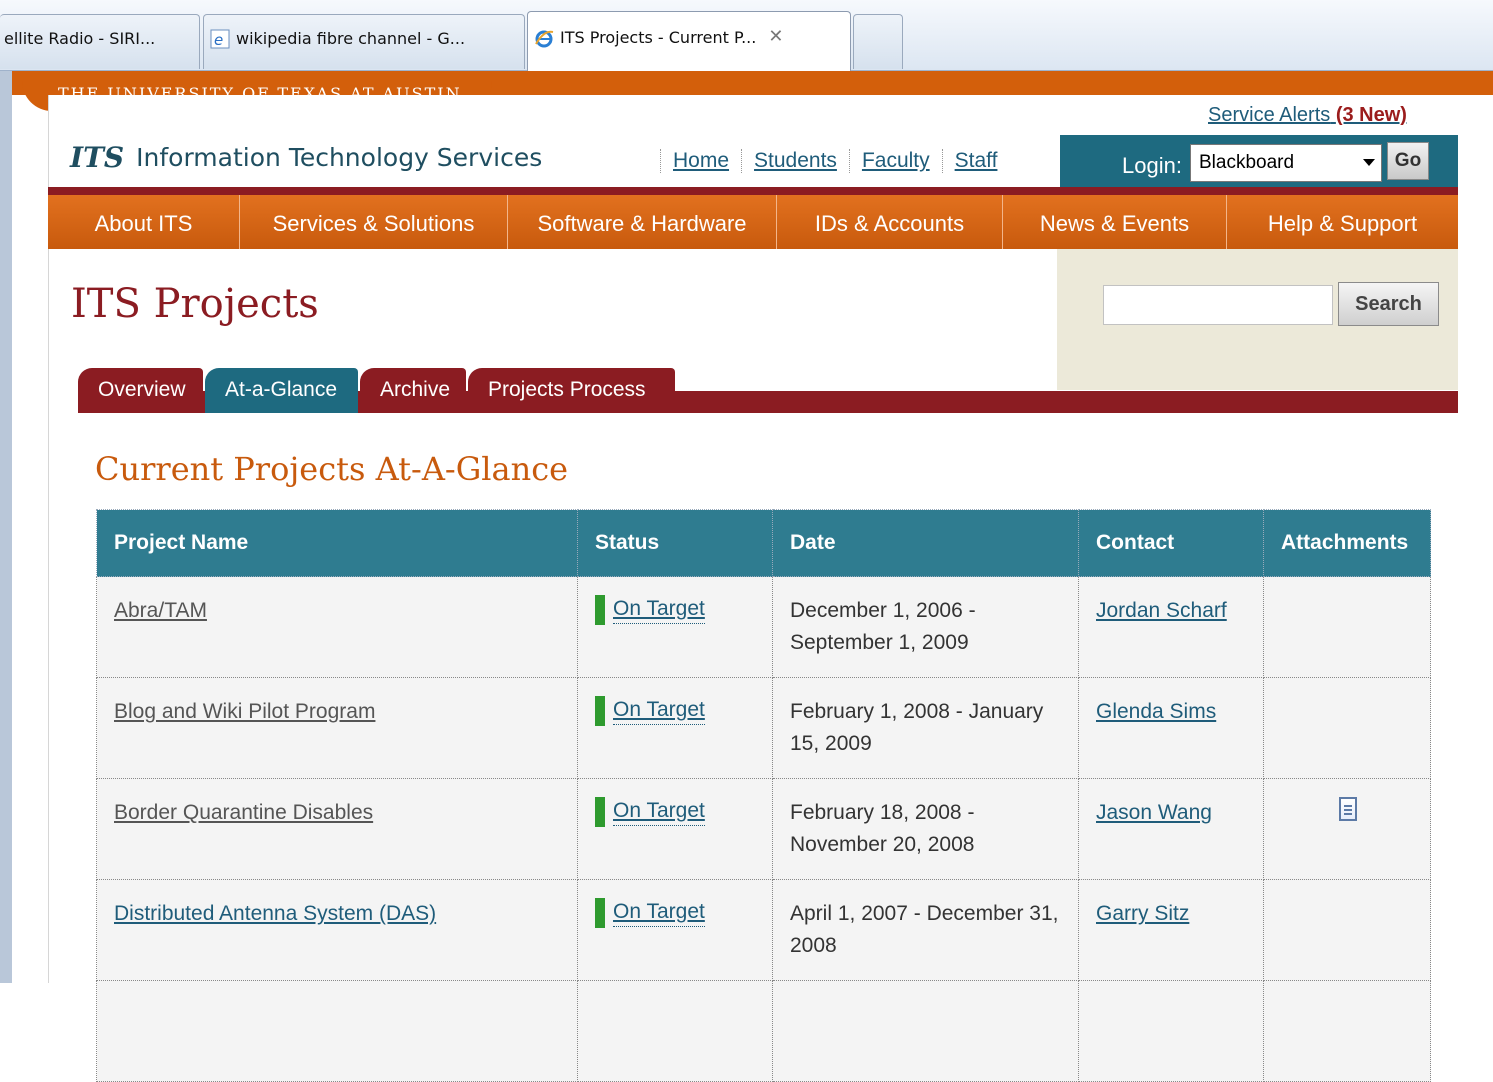 This screenshot has height=1082, width=1493. I want to click on service-alerts-link: Service Alerts (3 New), so click(1307, 115).